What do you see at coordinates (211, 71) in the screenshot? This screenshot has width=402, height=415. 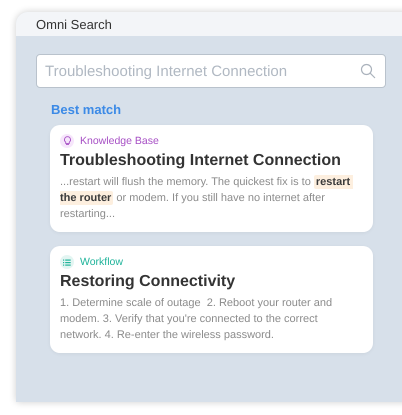 I see `search-field: Troubleshooting Internet Connection` at bounding box center [211, 71].